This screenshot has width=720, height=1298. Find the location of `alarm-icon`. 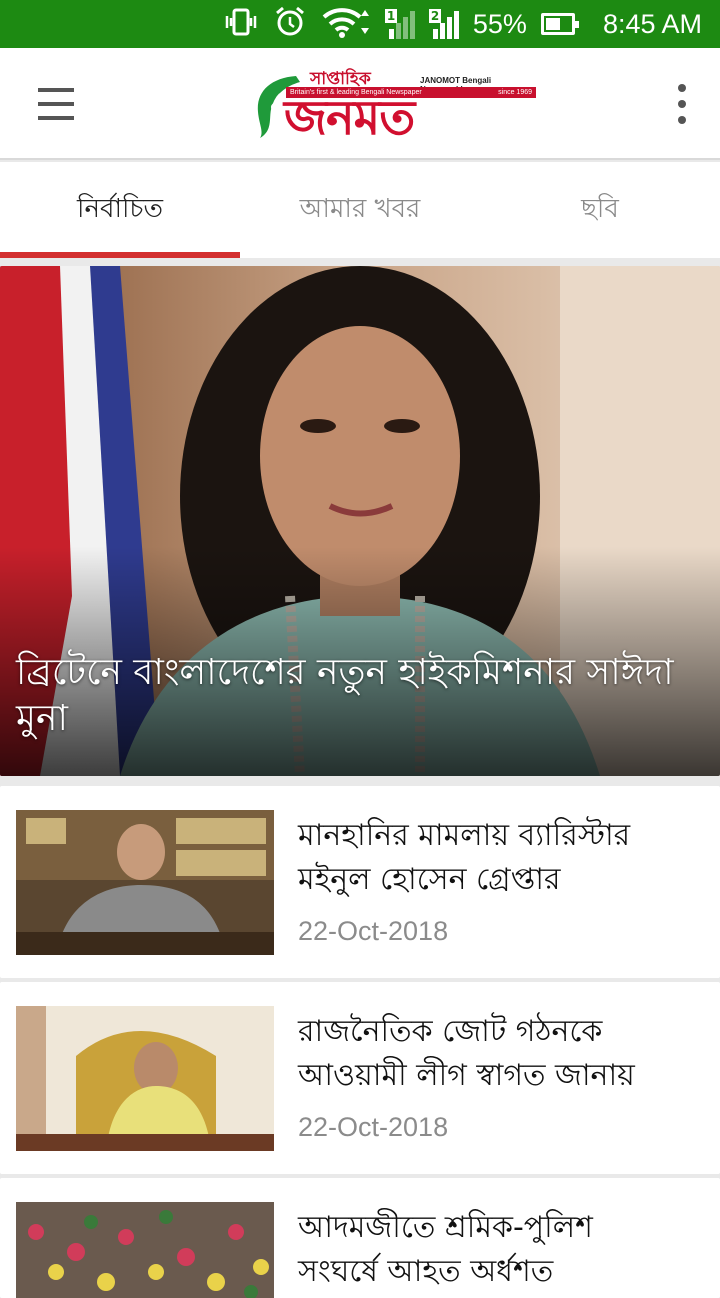

alarm-icon is located at coordinates (290, 24).